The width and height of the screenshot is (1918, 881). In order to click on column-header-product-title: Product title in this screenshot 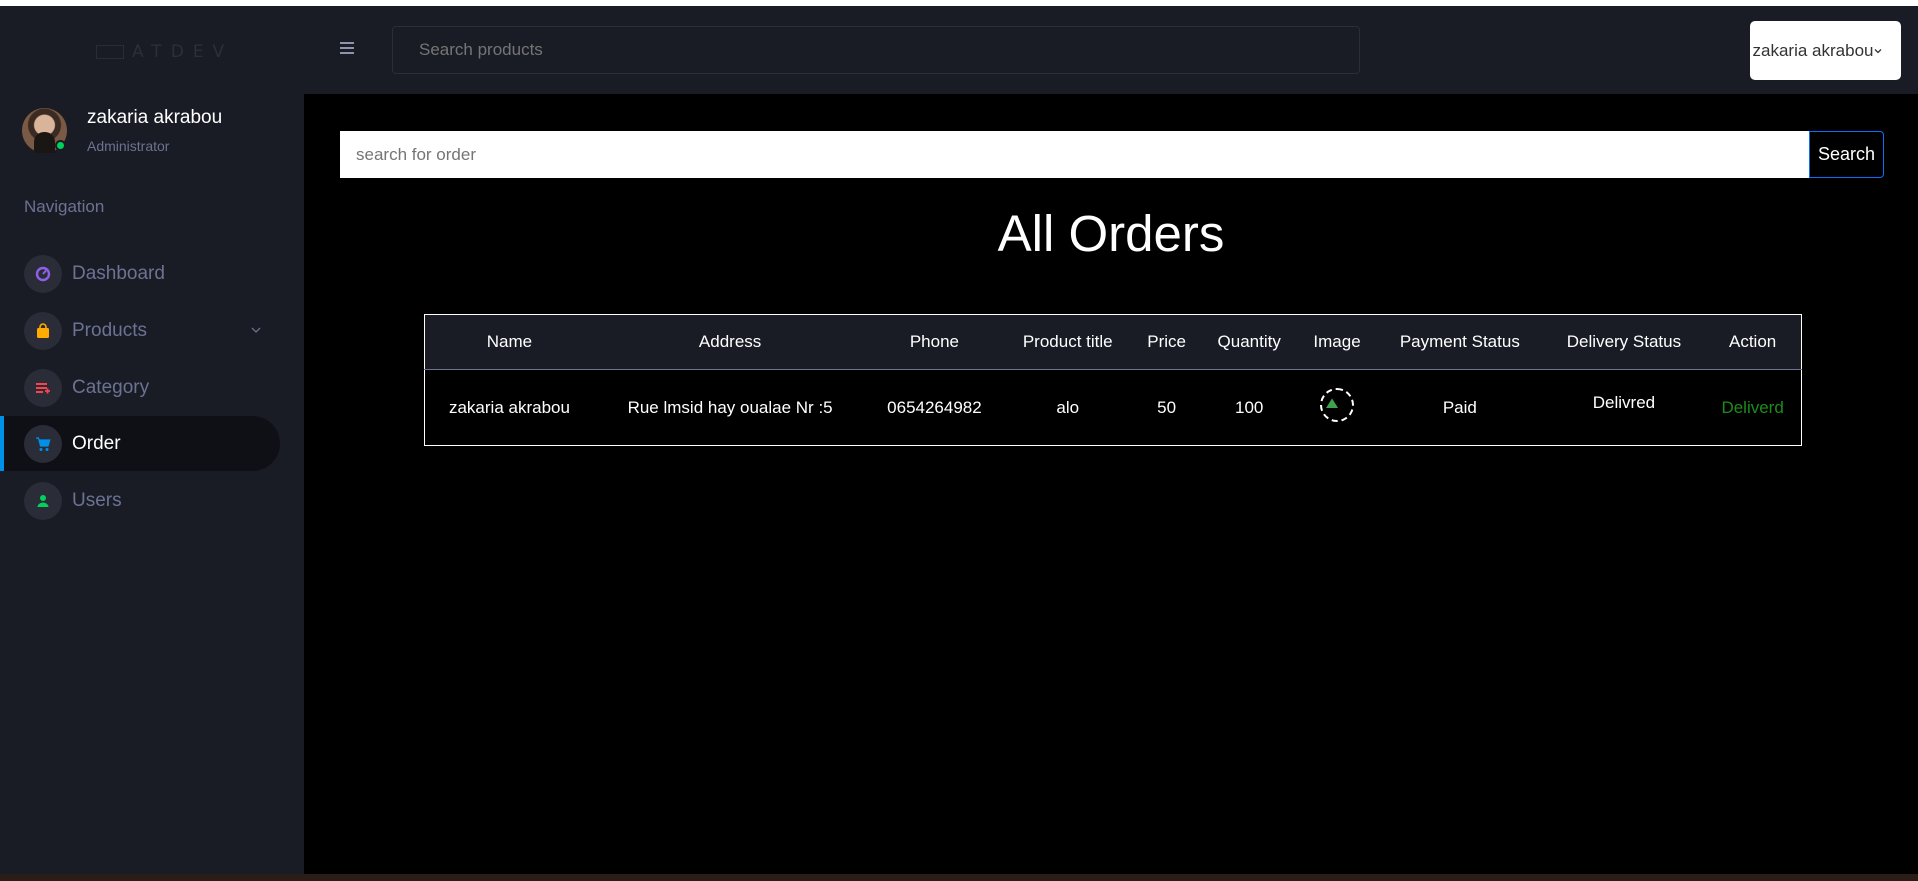, I will do `click(1067, 342)`.